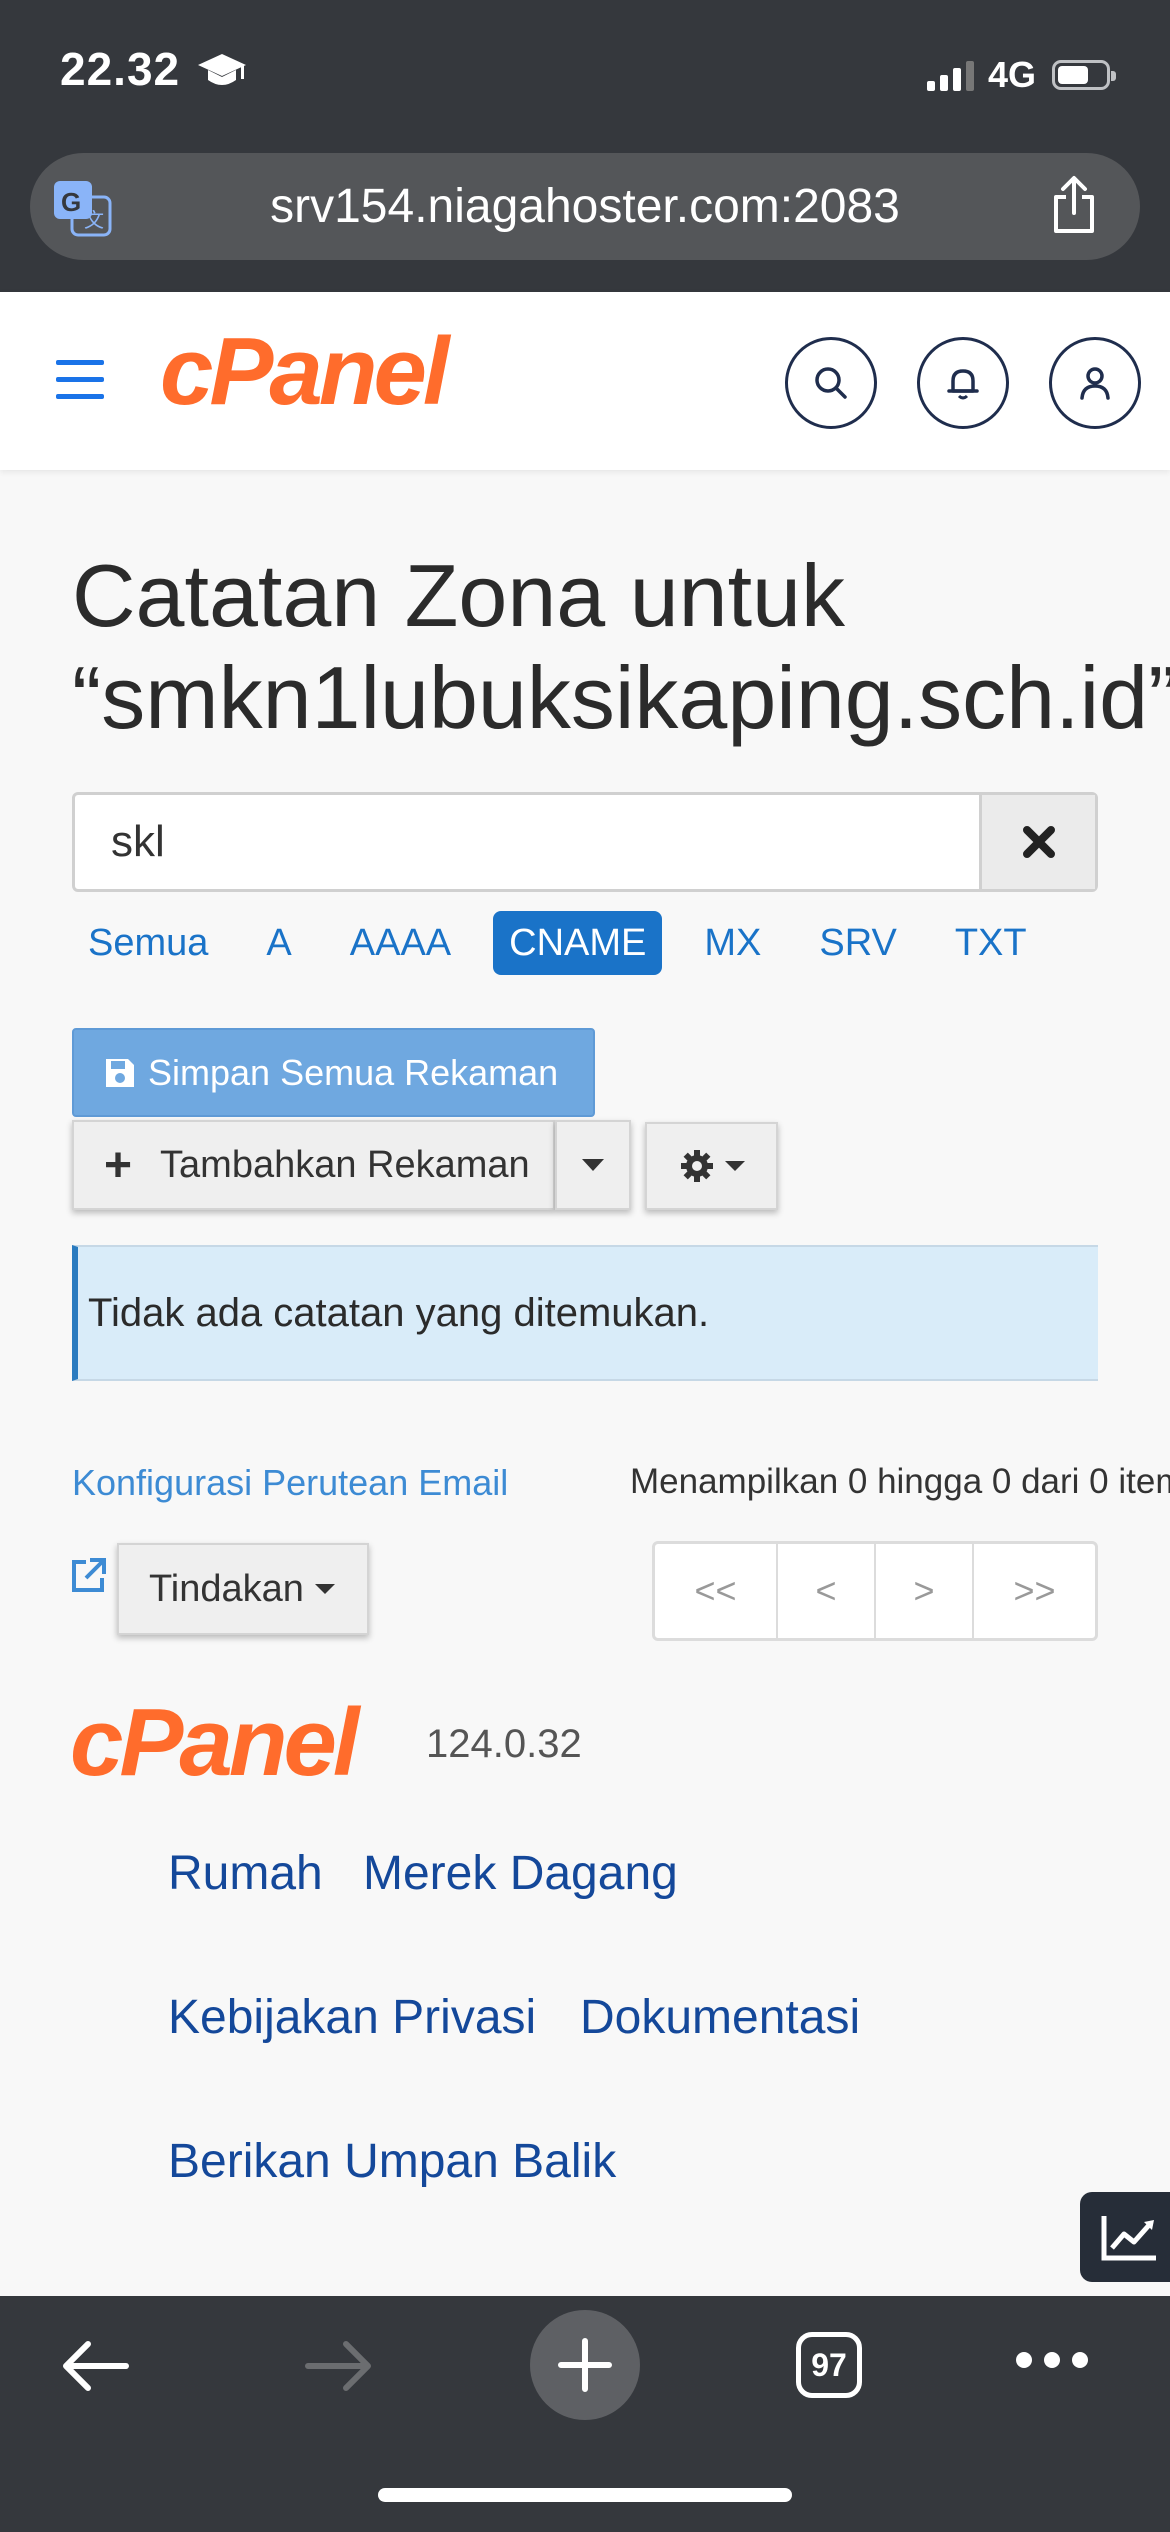 The image size is (1170, 2532). Describe the element at coordinates (720, 2017) in the screenshot. I see `footer-link-documentation: Dokumentasi` at that location.